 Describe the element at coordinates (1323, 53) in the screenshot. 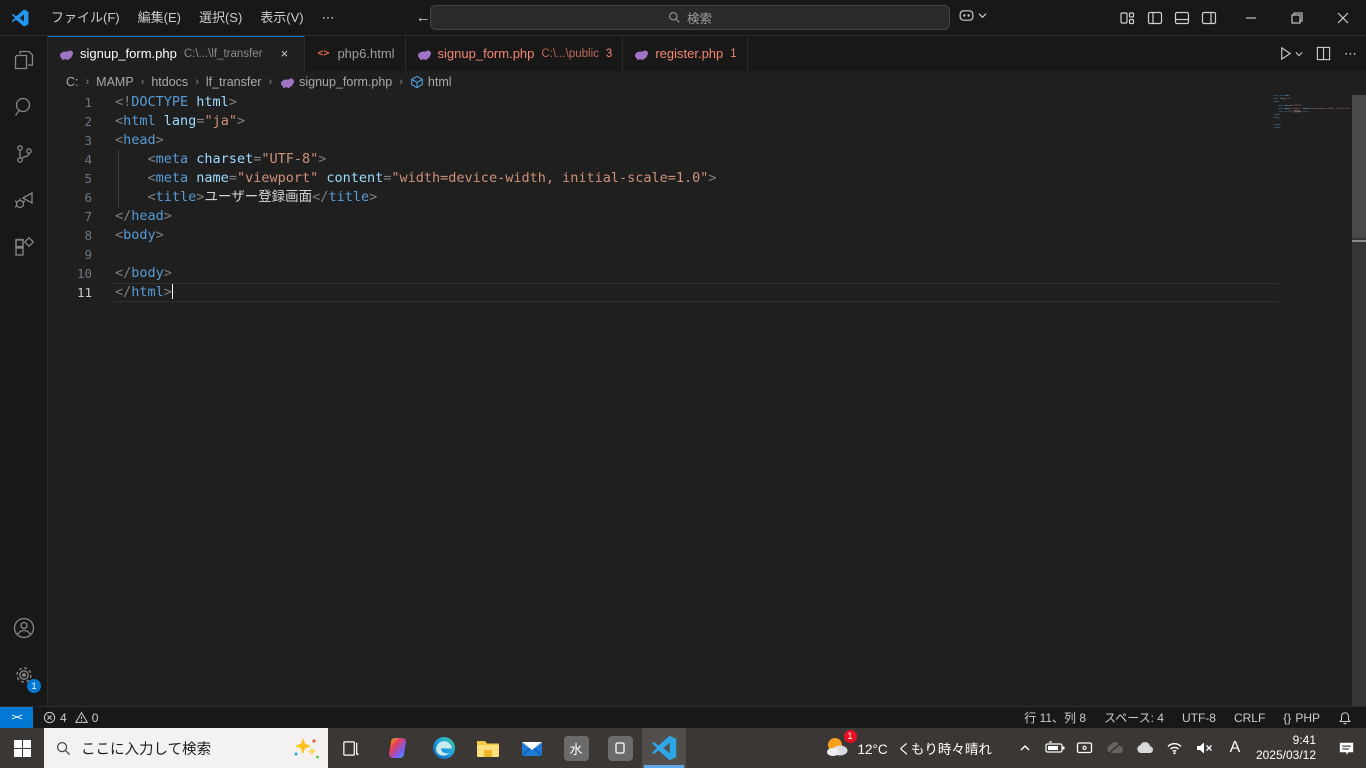

I see `split-editor-icon` at that location.